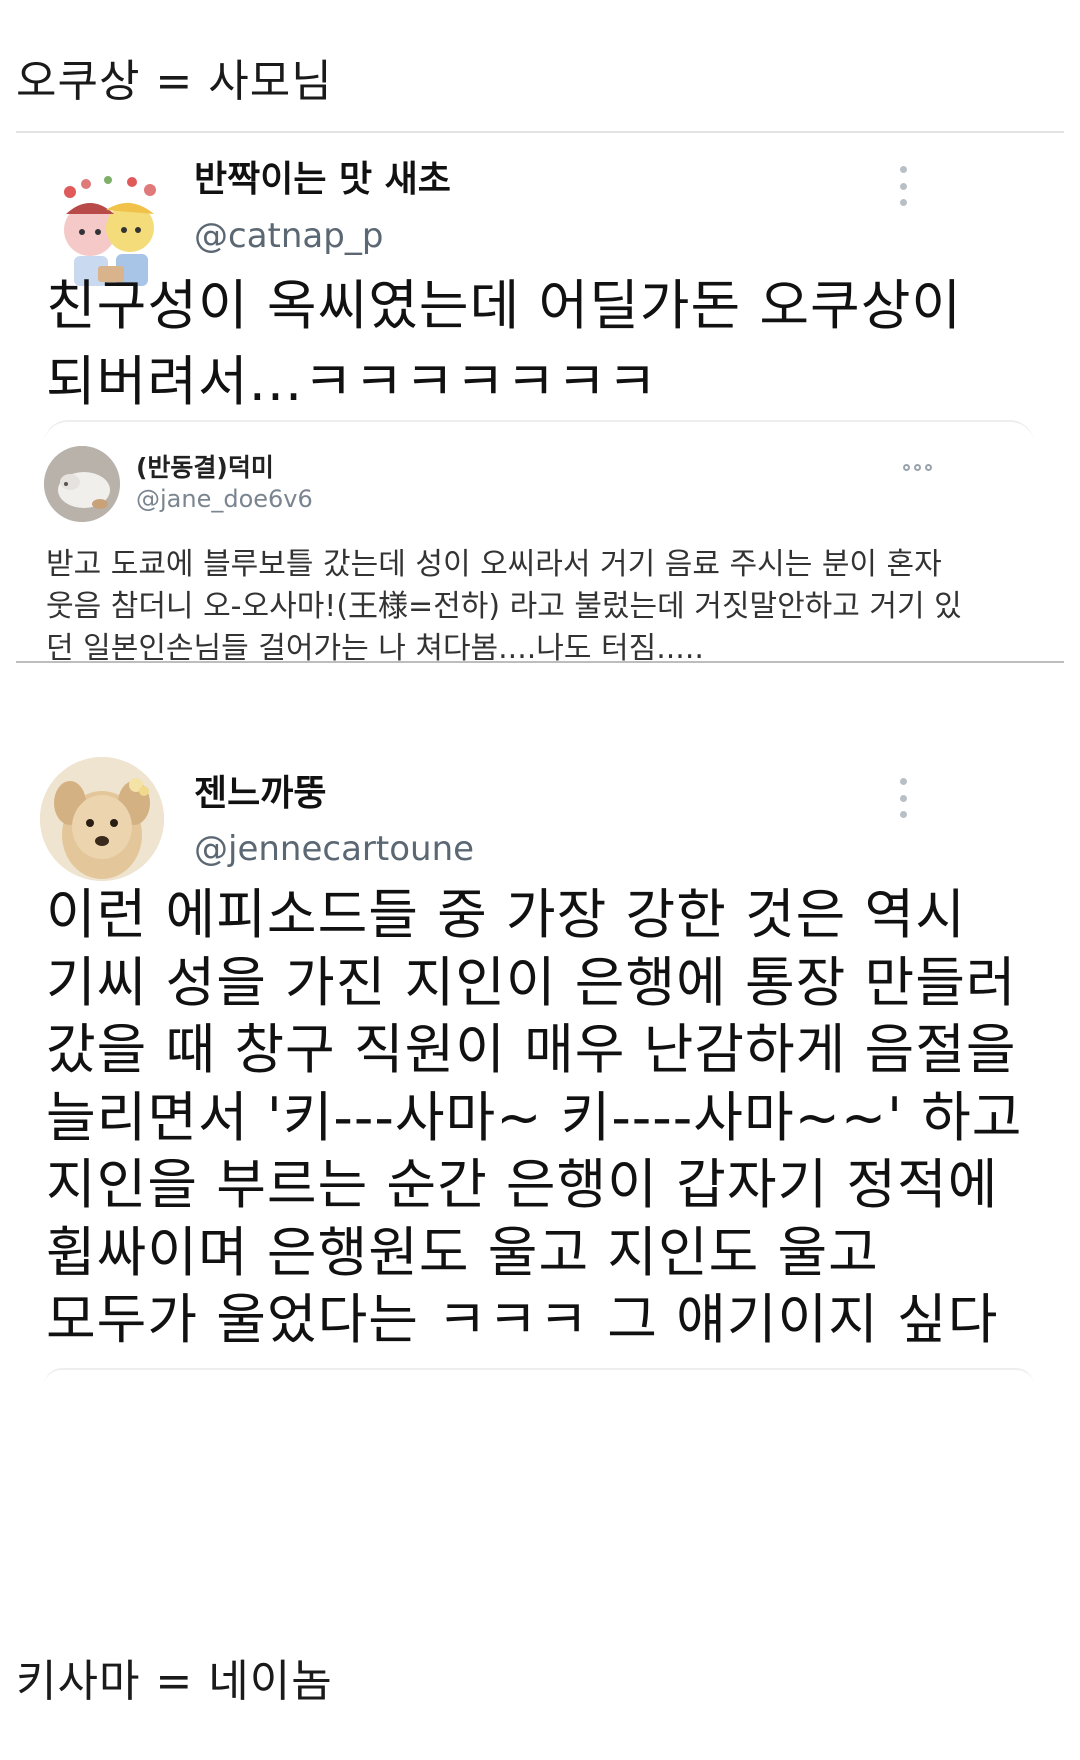 The image size is (1080, 1760). Describe the element at coordinates (540, 132) in the screenshot. I see `divider-top` at that location.